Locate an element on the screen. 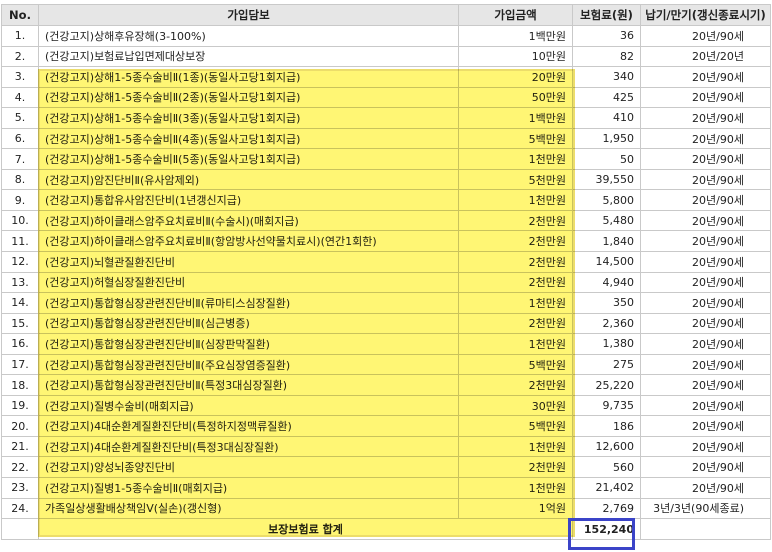 The width and height of the screenshot is (772, 552). total-label: 보장보험료 합계 is located at coordinates (305, 529).